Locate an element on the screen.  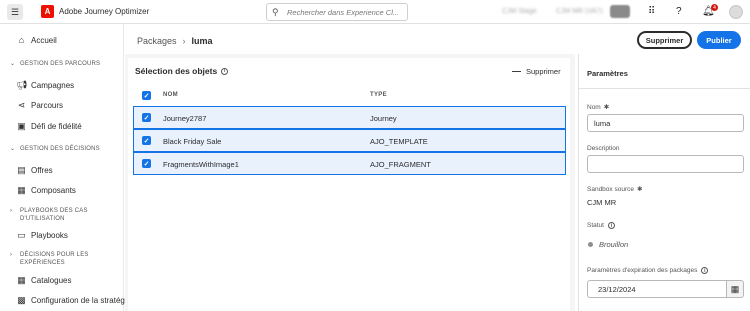
sidebar-item-components: ▦ Composants is located at coordinates (46, 190).